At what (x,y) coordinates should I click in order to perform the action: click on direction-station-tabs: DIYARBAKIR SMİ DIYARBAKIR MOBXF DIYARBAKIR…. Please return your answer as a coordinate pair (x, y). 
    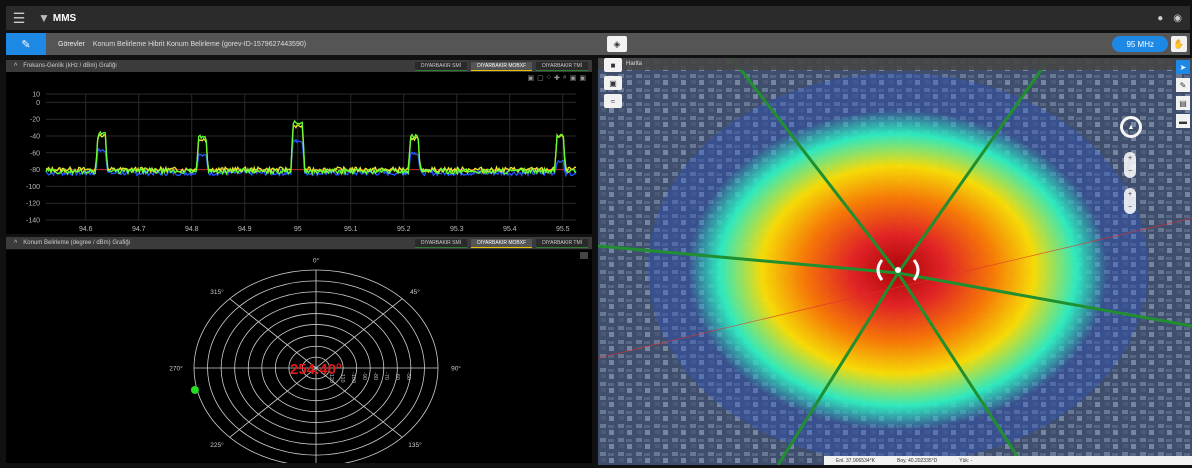
    Looking at the image, I should click on (503, 243).